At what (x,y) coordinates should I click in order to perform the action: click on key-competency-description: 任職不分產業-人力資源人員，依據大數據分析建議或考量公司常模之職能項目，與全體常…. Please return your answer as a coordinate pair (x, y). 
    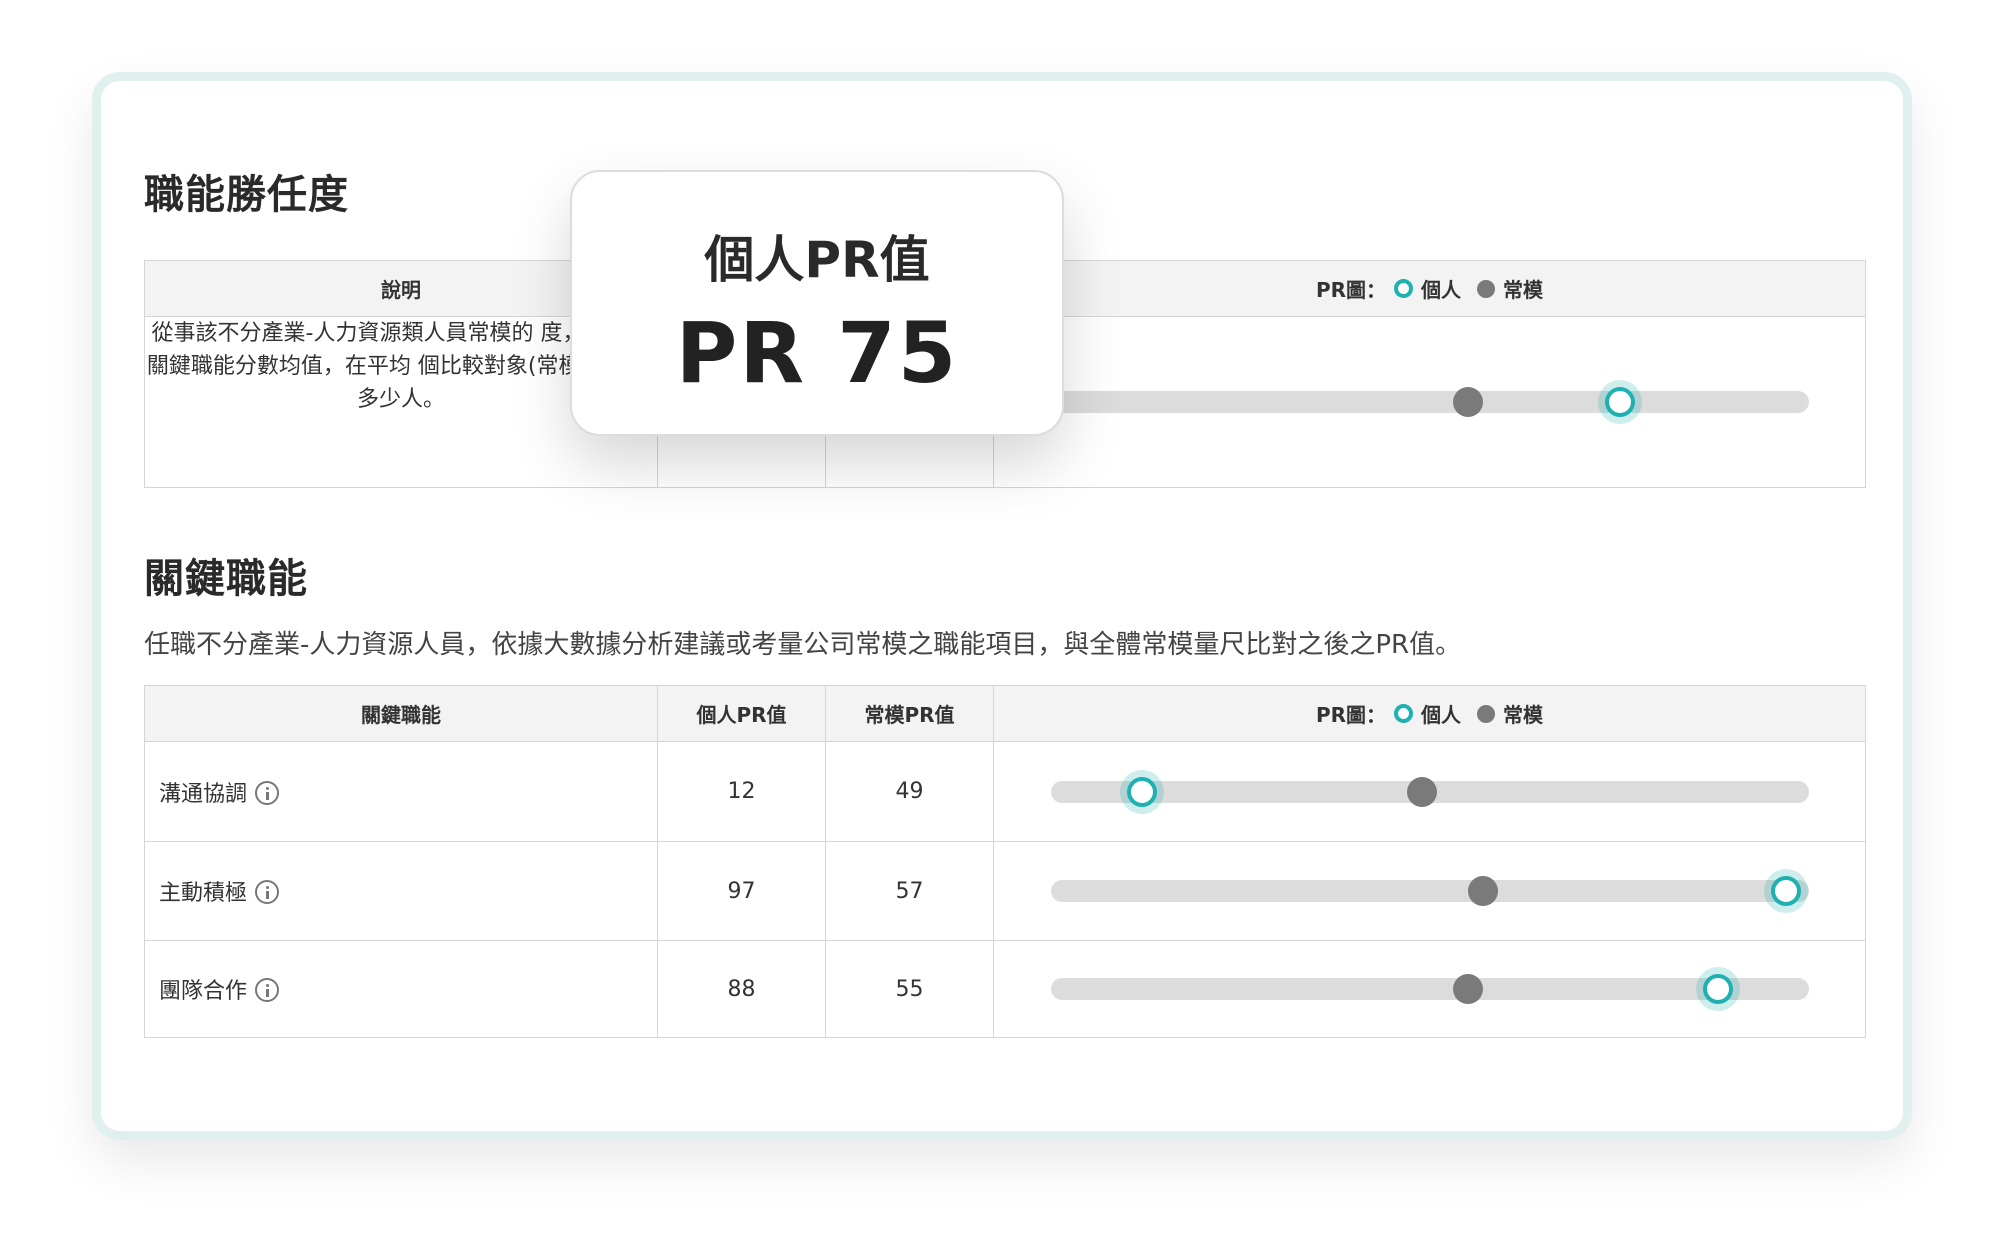
    Looking at the image, I should click on (803, 645).